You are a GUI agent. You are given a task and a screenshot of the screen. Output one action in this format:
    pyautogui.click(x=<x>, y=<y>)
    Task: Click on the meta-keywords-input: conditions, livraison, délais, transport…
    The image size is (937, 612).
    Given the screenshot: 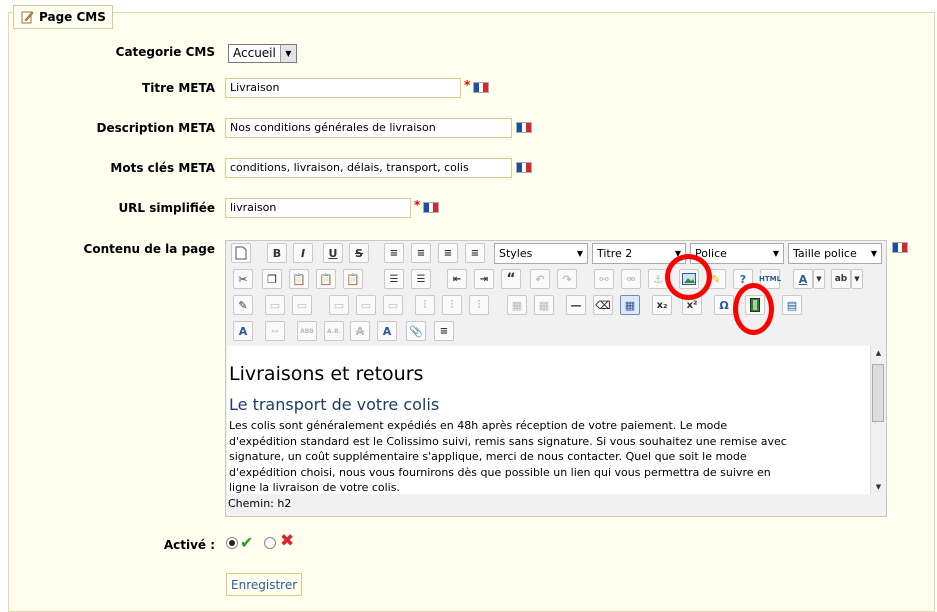 What is the action you would take?
    pyautogui.click(x=368, y=168)
    